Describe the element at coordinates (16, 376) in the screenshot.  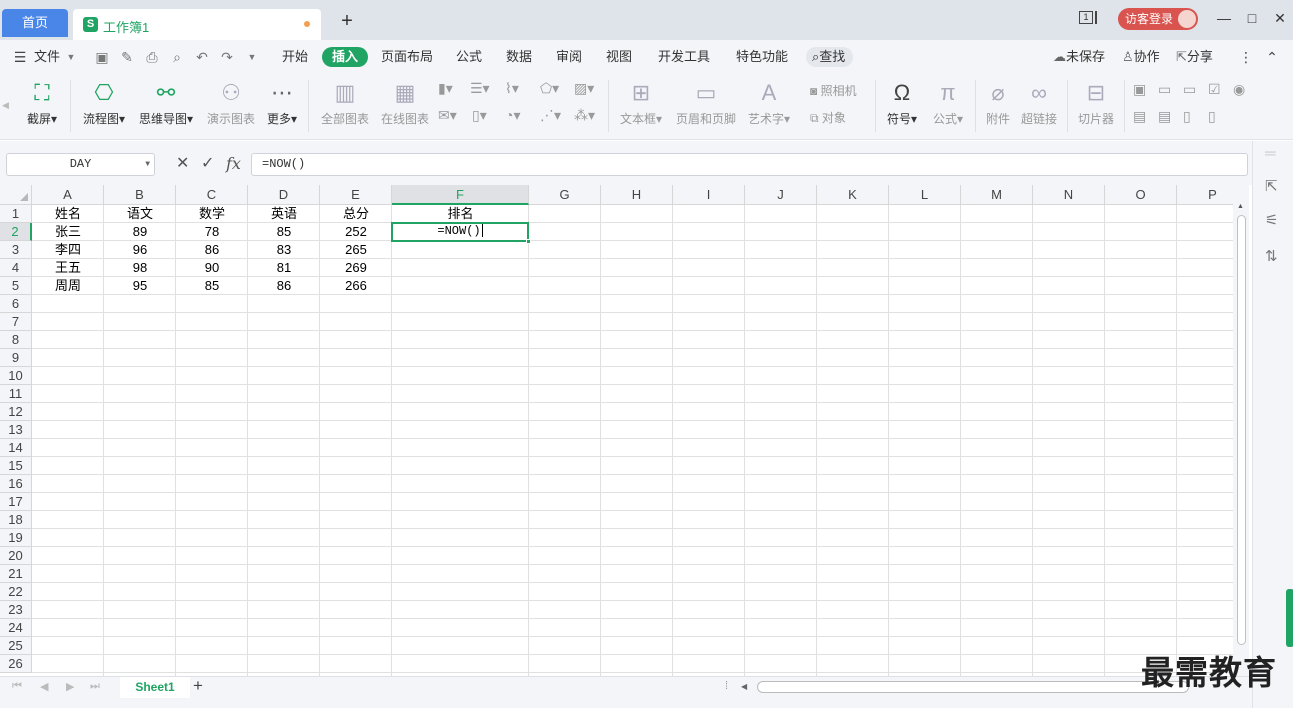
I see `row-header-10: 10` at that location.